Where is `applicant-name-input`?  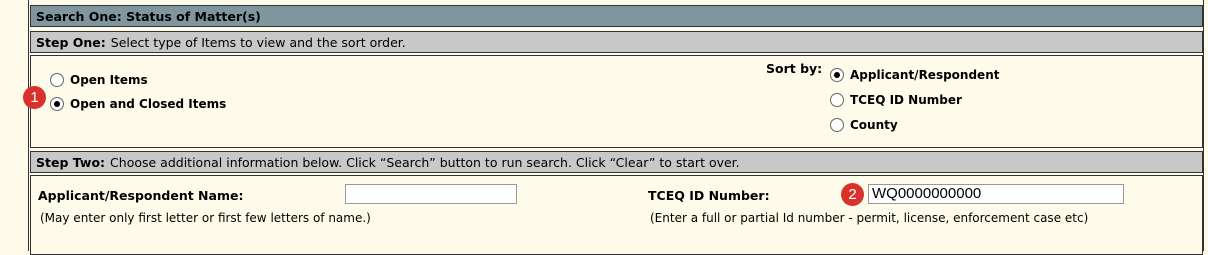 applicant-name-input is located at coordinates (431, 194).